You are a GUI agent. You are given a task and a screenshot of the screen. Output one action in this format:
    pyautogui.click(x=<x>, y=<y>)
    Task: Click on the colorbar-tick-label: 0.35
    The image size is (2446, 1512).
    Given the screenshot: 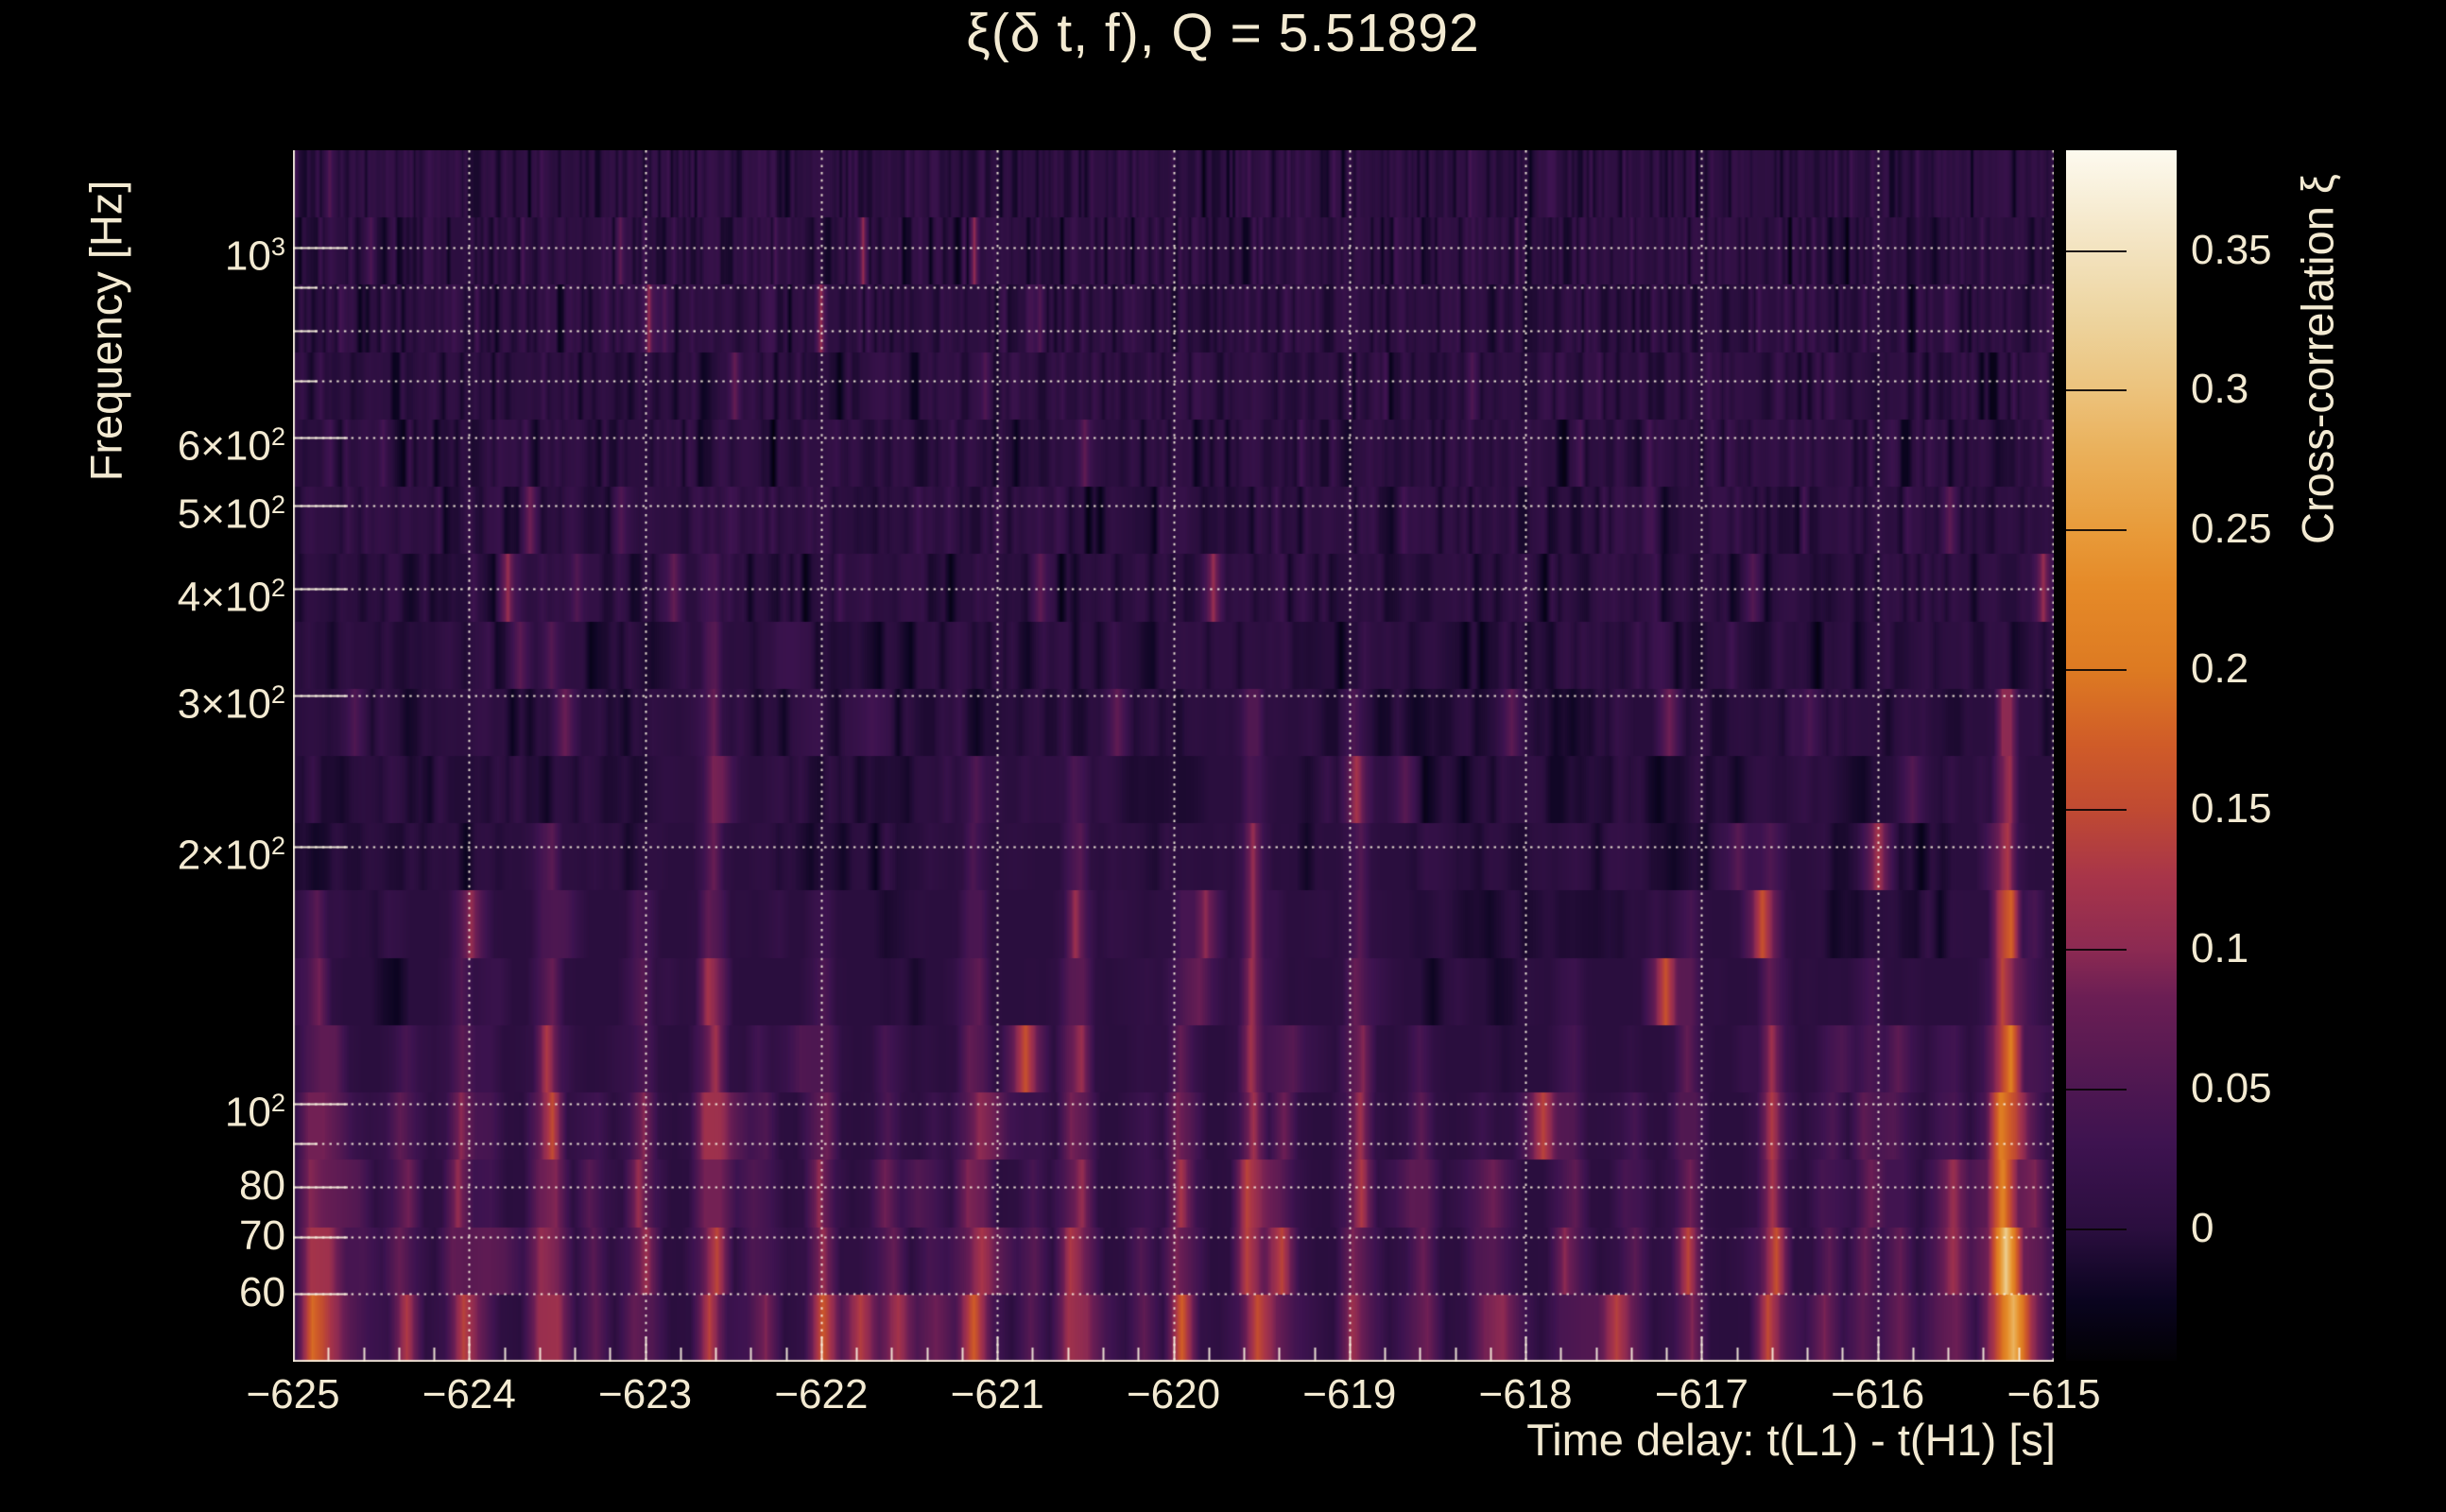 What is the action you would take?
    pyautogui.click(x=2231, y=249)
    